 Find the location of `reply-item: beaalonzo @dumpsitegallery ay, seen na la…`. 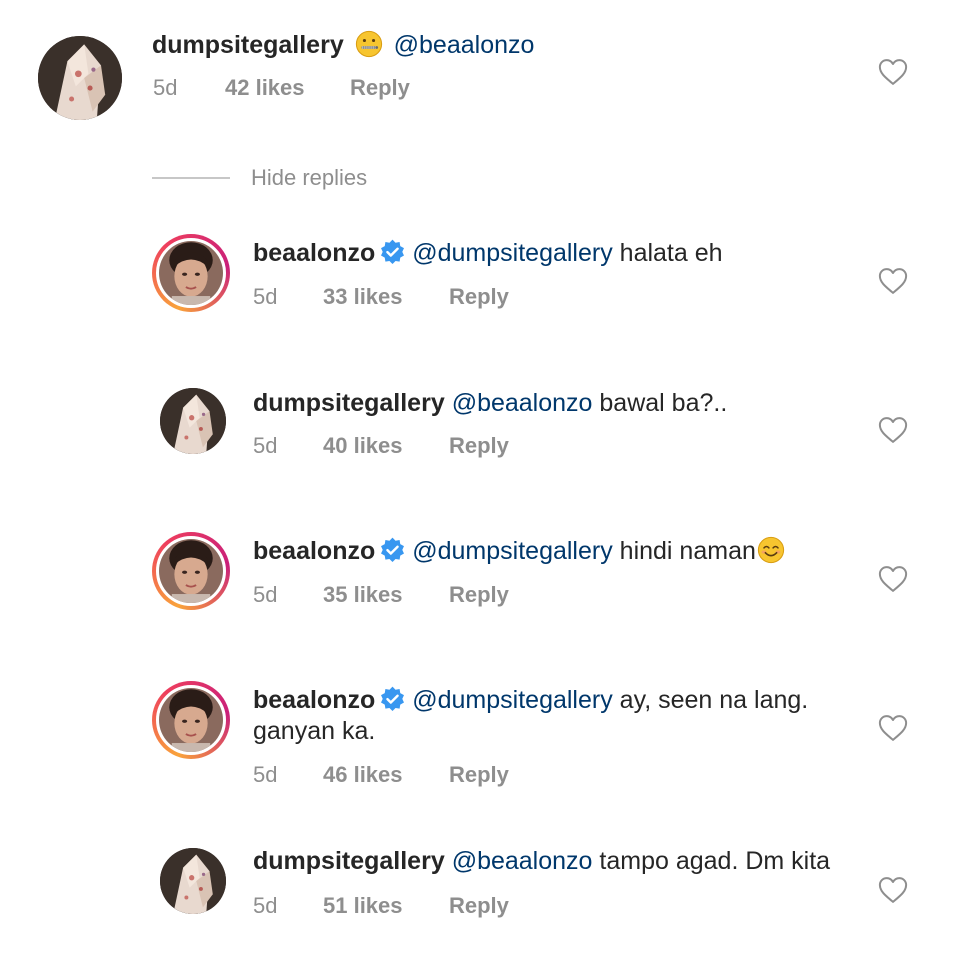

reply-item: beaalonzo @dumpsitegallery ay, seen na la… is located at coordinates (480, 742).